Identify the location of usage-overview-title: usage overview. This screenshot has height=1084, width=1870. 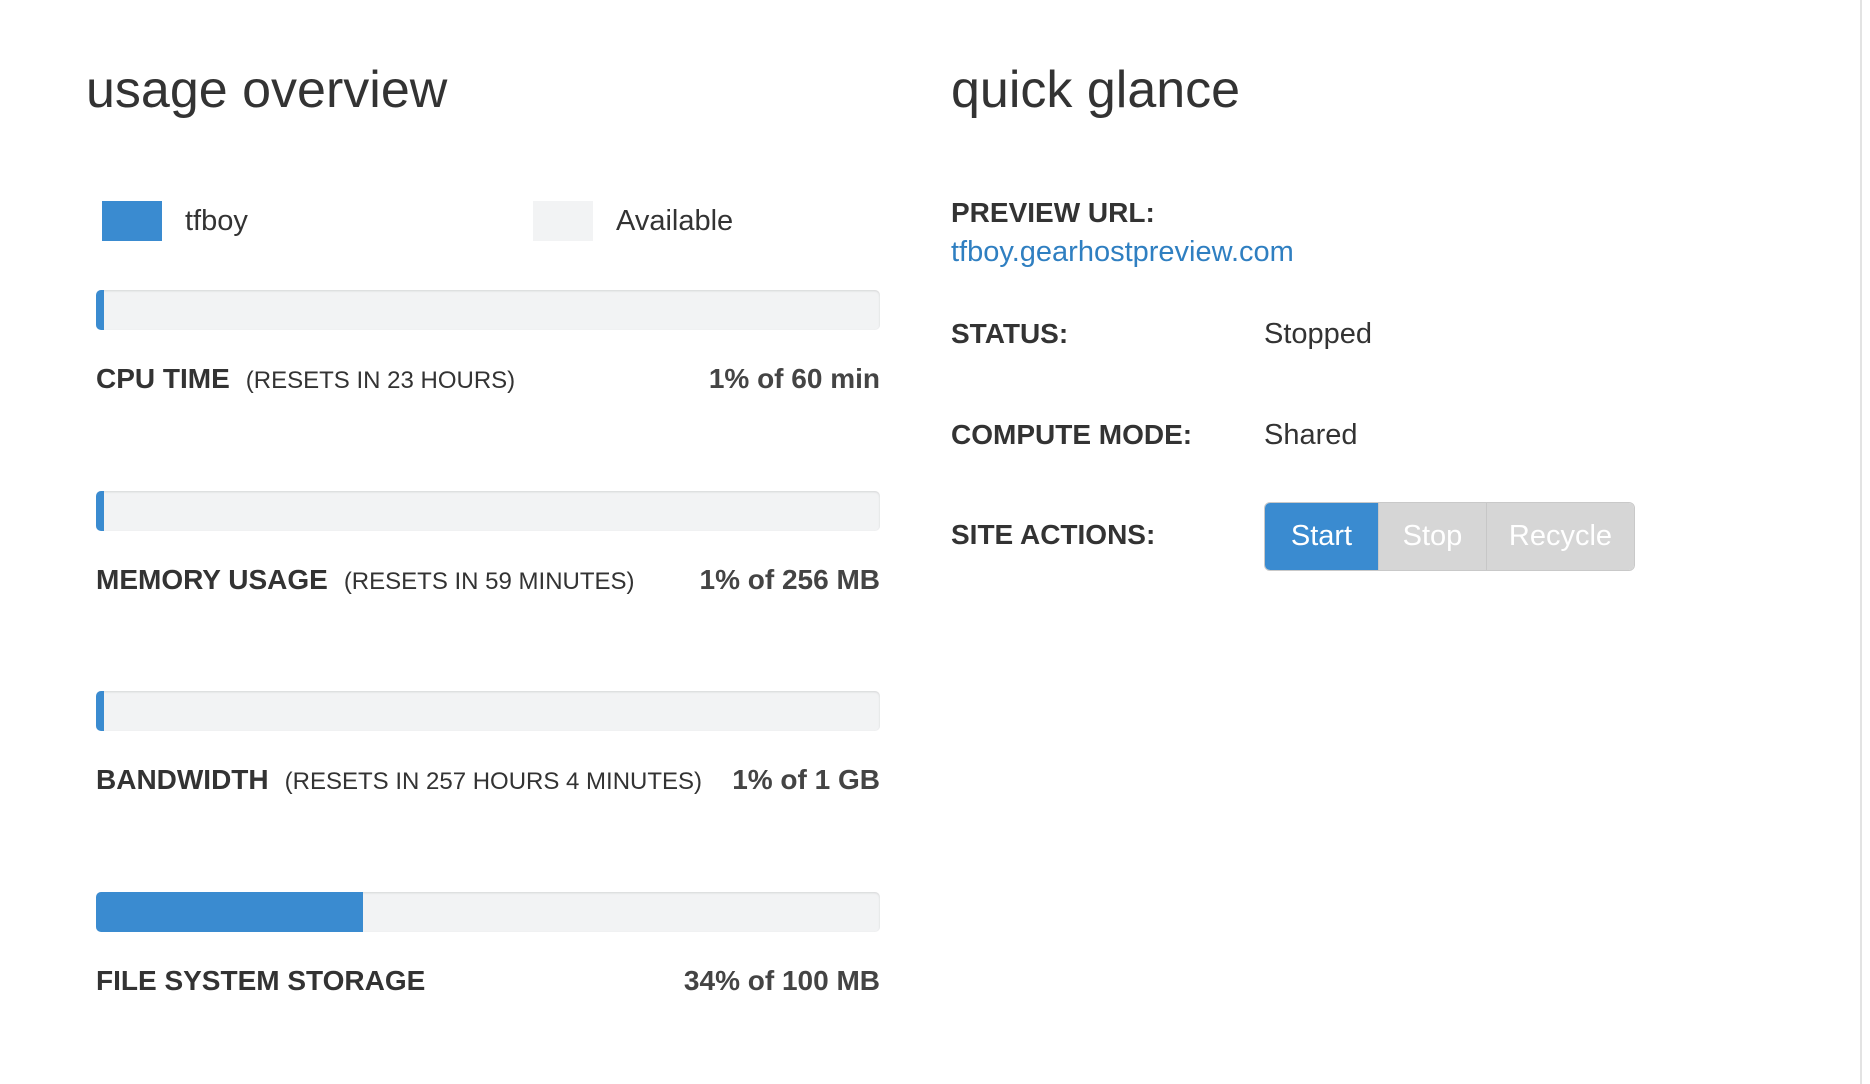
(267, 90).